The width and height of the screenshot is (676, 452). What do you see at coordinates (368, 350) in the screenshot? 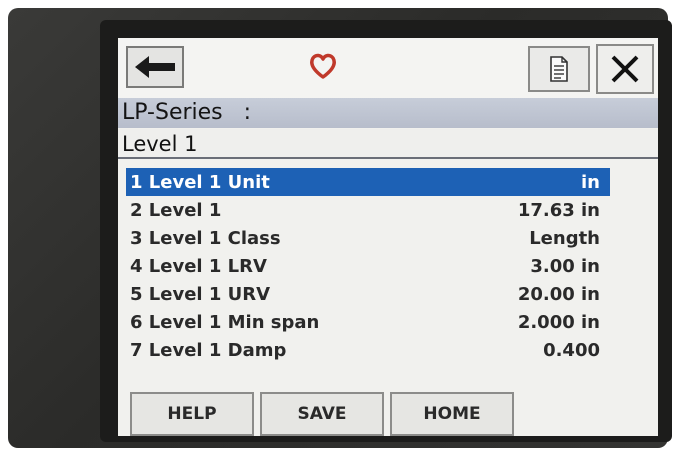
I see `menu-item-level-1-damp: 7 Level 1 Damp 0.400` at bounding box center [368, 350].